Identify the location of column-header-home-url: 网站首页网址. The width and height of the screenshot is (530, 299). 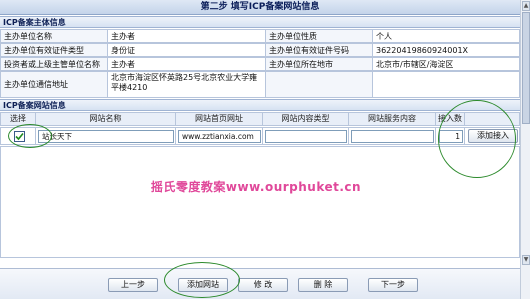
(219, 119).